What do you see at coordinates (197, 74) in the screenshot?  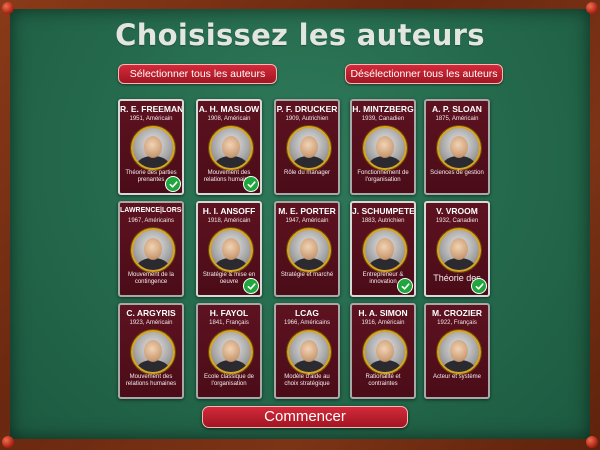 I see `select-all-button: Sélectionner tous les auteurs` at bounding box center [197, 74].